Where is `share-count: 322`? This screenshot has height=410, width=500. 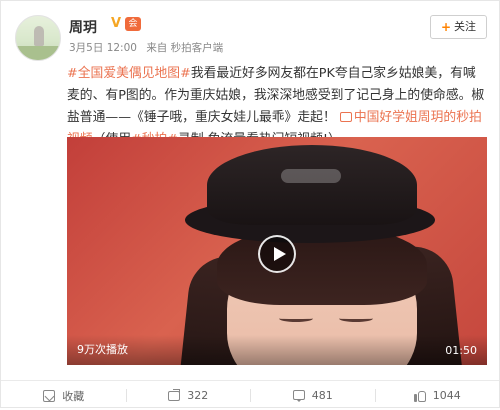
share-count: 322 is located at coordinates (198, 395).